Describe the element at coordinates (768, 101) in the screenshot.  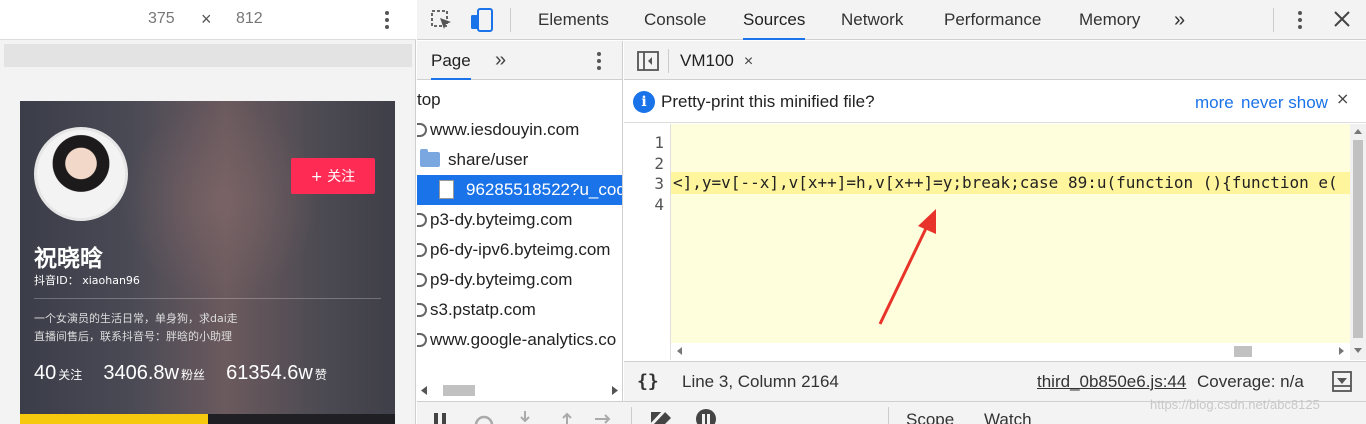
I see `infobar-message: Pretty-print this minified file?` at that location.